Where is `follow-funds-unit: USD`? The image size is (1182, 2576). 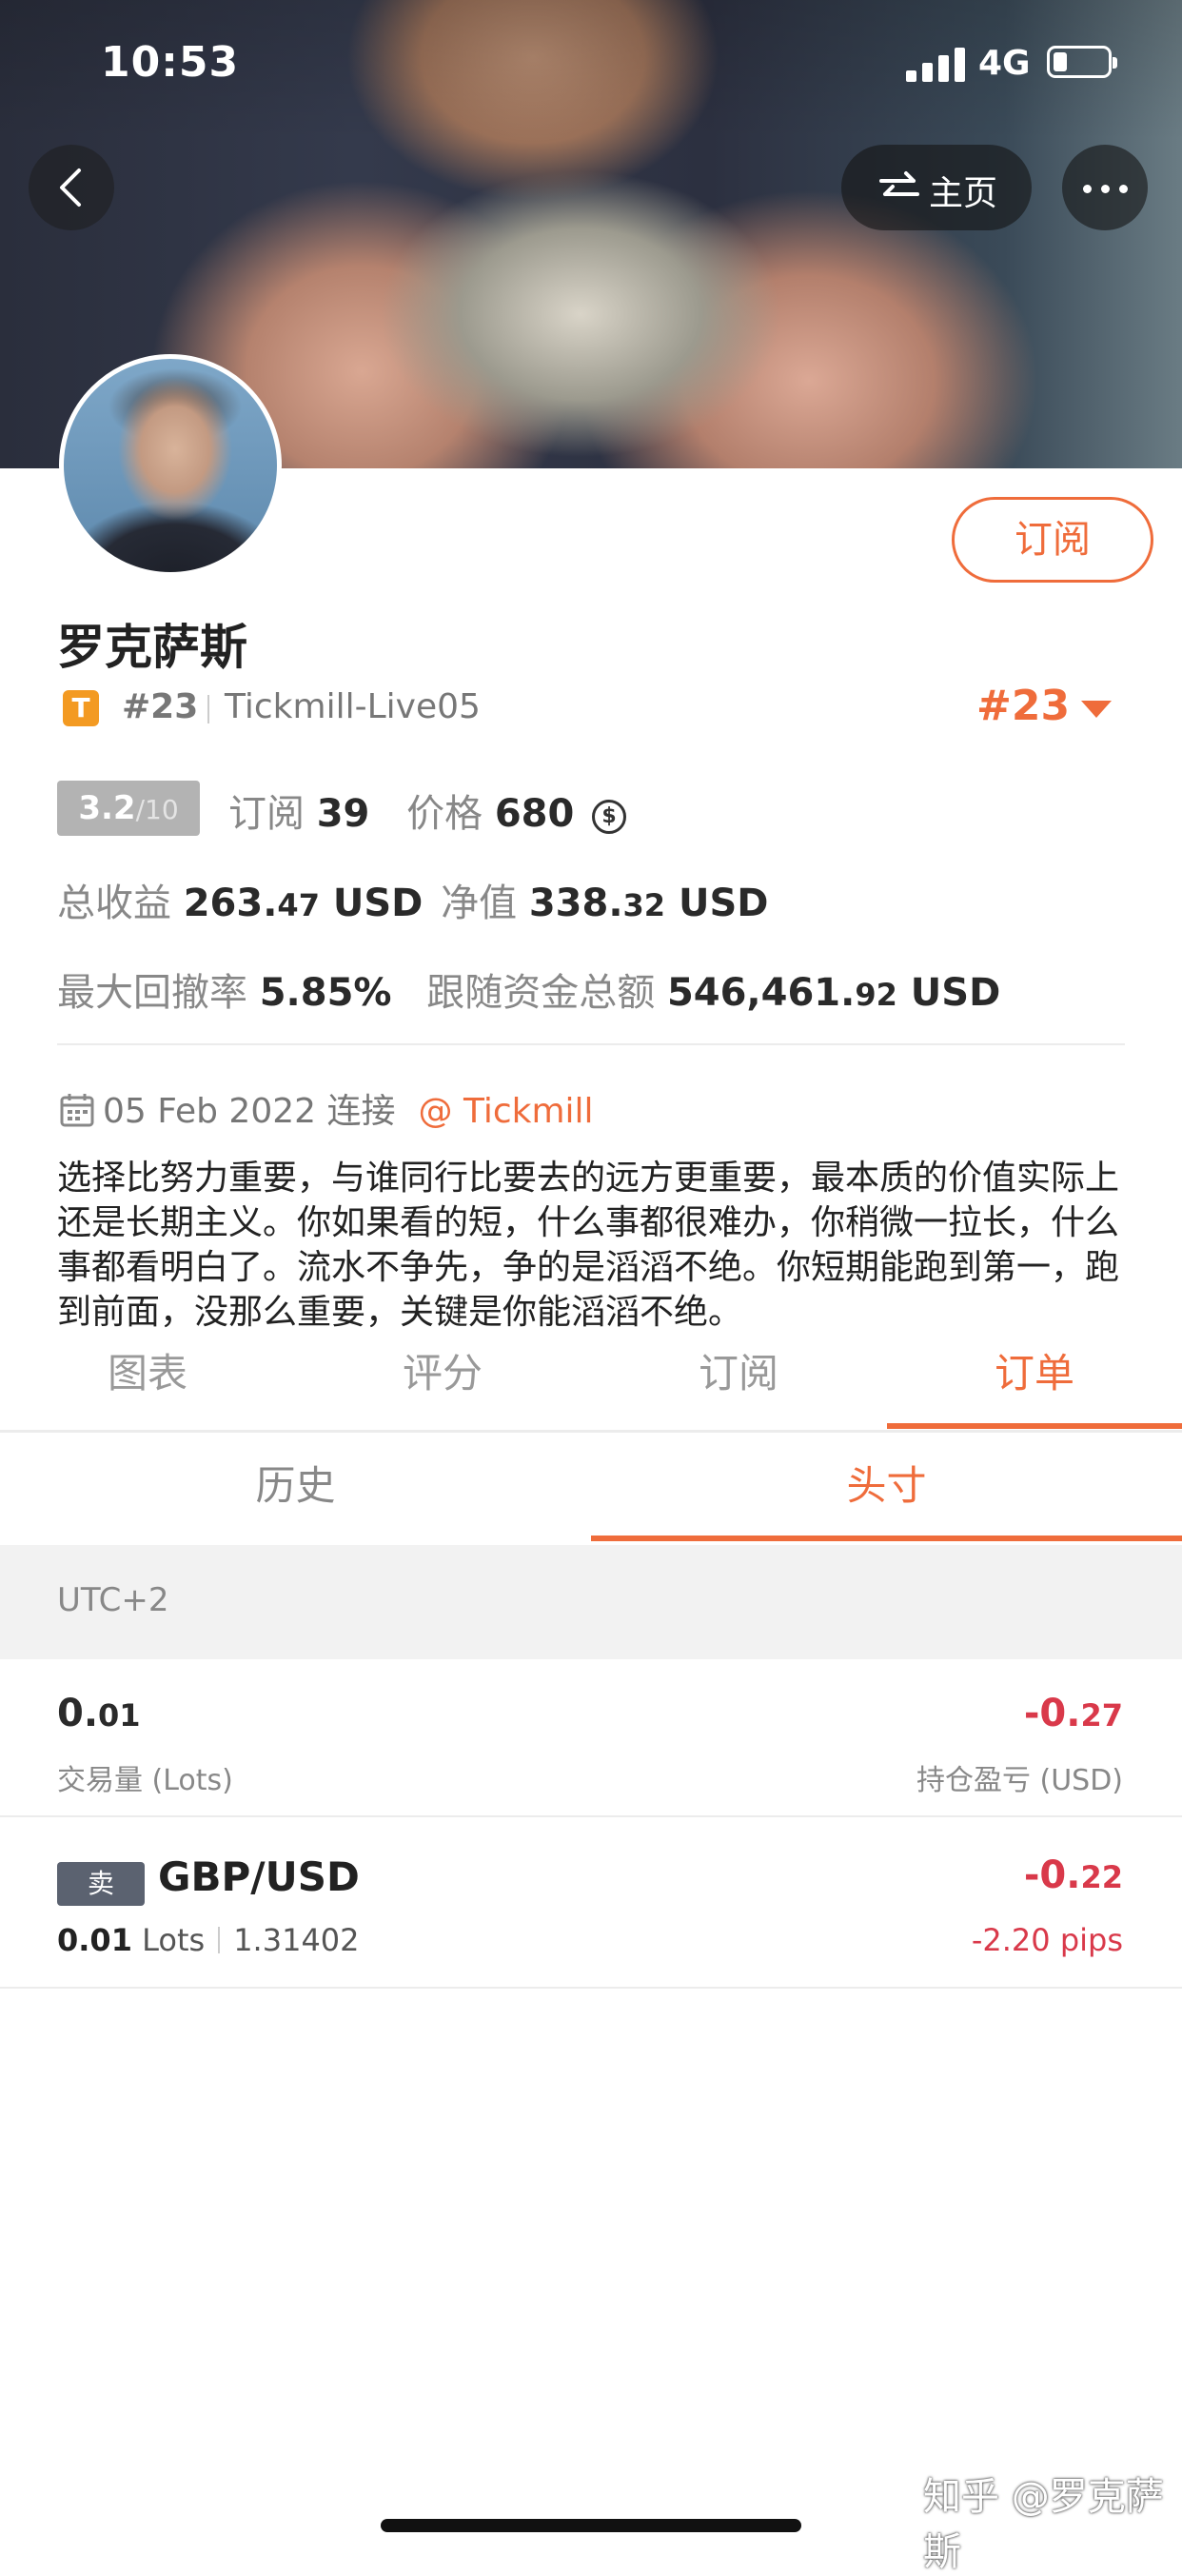 follow-funds-unit: USD is located at coordinates (955, 993).